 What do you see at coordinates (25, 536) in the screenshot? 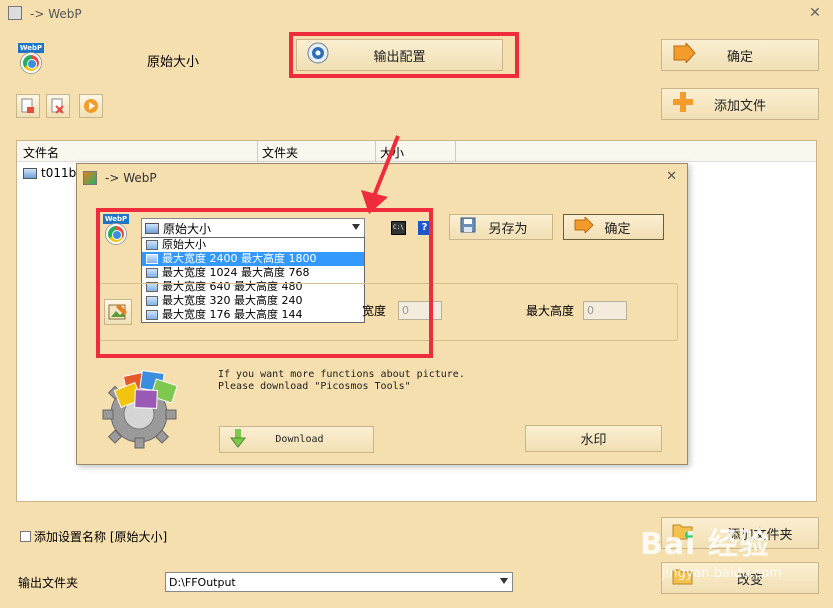
I see `add-setting-name-checkbox` at bounding box center [25, 536].